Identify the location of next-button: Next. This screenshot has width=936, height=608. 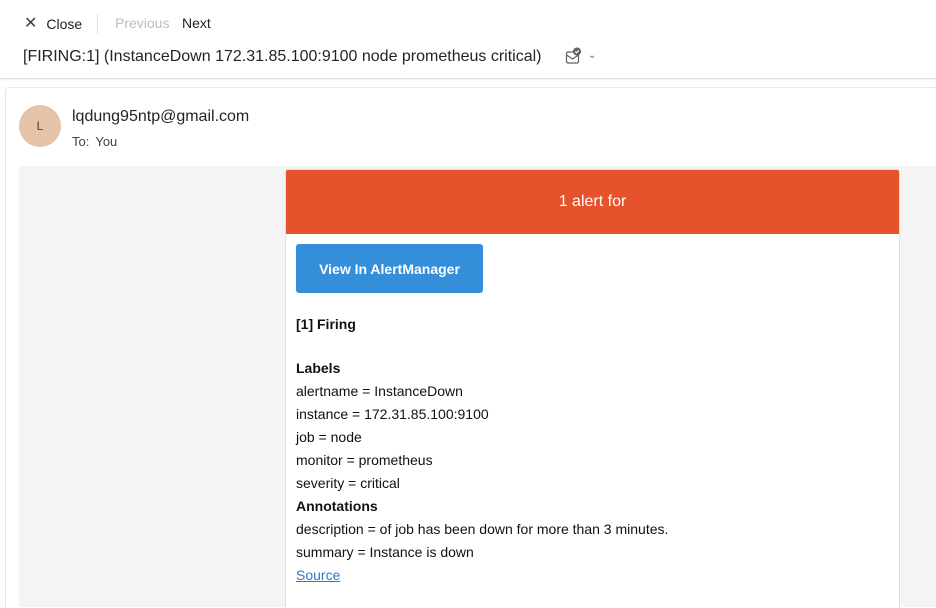
(196, 23).